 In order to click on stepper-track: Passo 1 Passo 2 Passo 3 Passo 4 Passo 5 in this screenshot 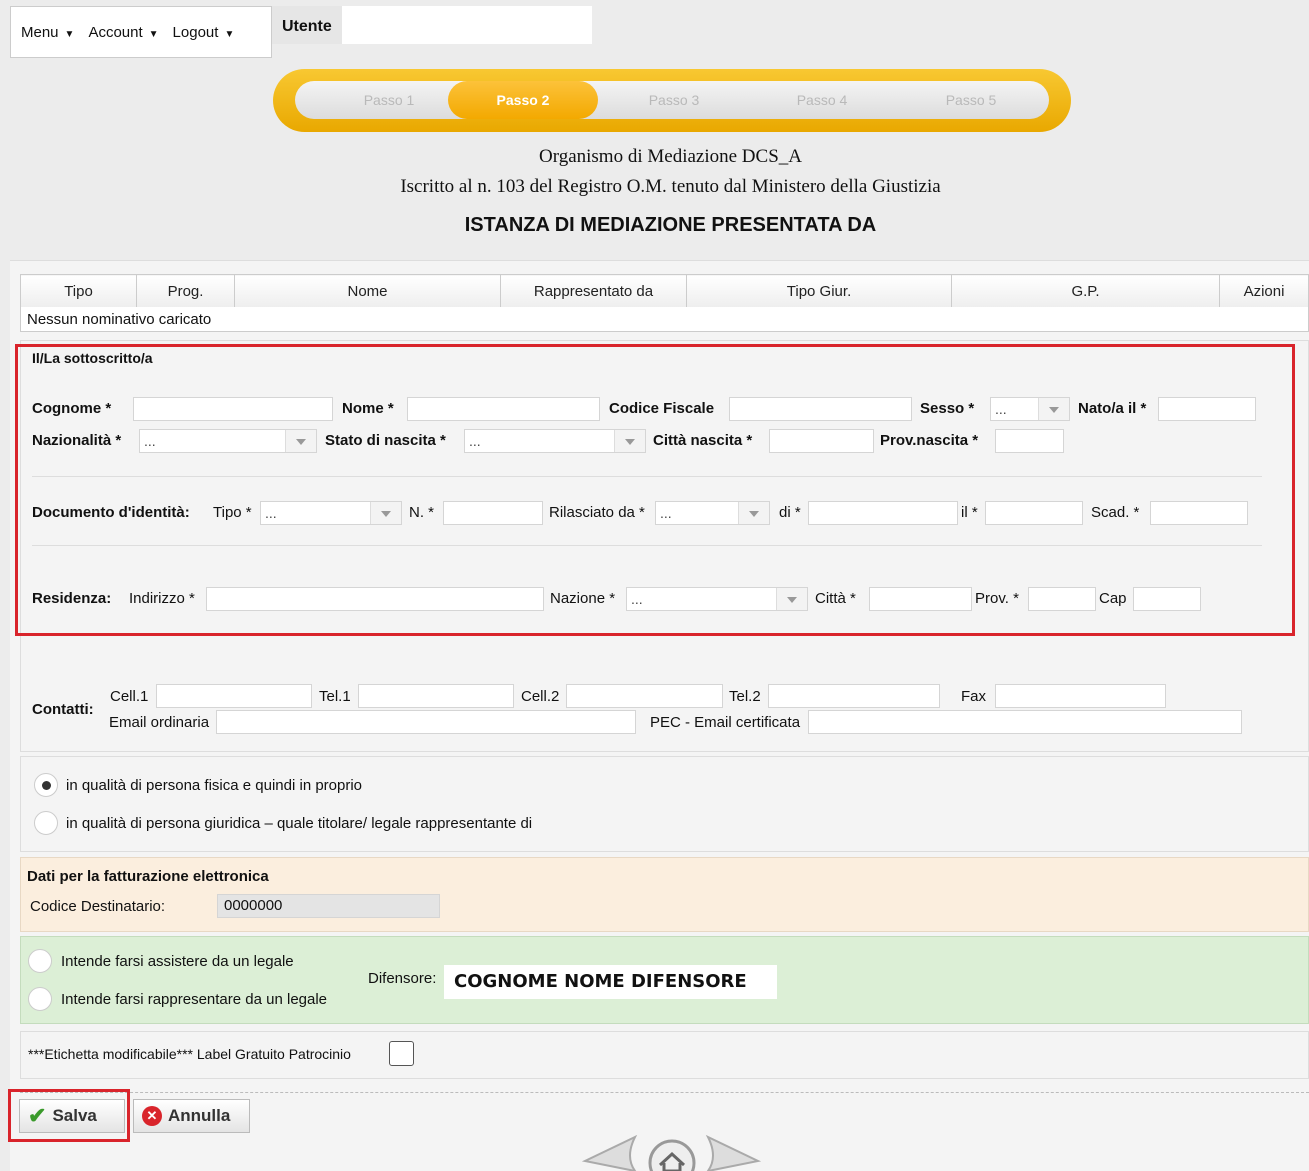, I will do `click(672, 100)`.